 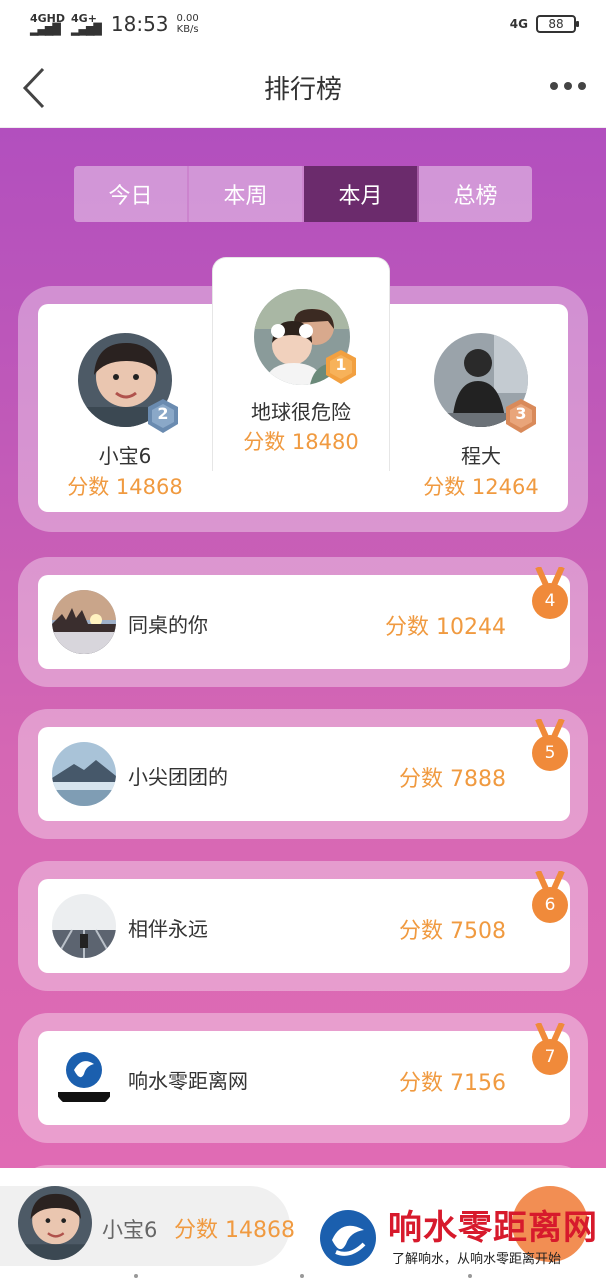 I want to click on period-tabs: 今日 本周 本月 总榜, so click(x=303, y=194).